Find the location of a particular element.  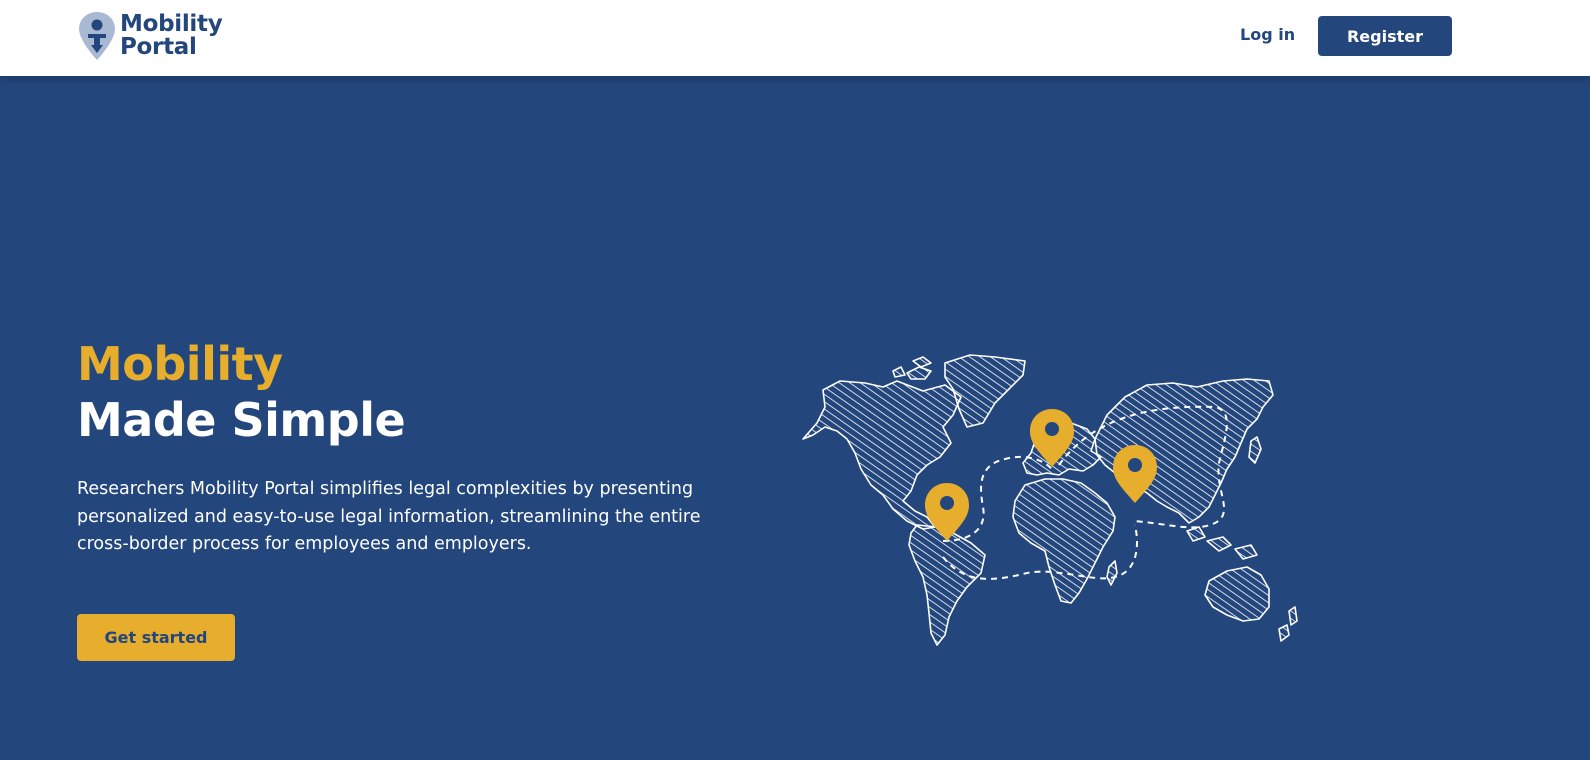

logo-line-1: Mobility is located at coordinates (171, 24).